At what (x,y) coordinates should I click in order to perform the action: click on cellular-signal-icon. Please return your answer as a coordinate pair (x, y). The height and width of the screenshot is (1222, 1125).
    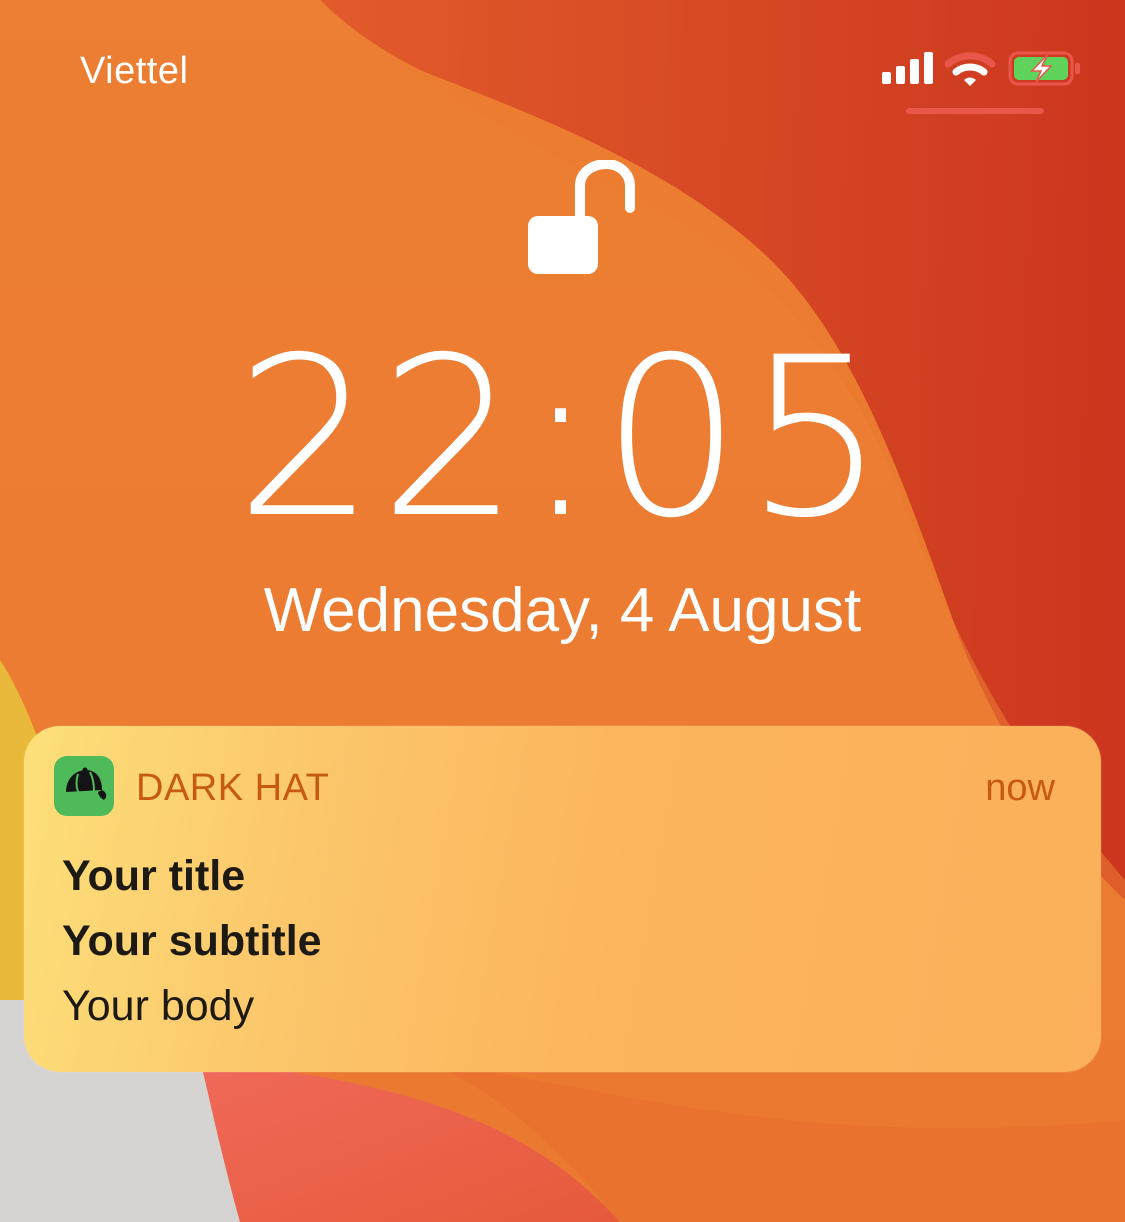
    Looking at the image, I should click on (907, 68).